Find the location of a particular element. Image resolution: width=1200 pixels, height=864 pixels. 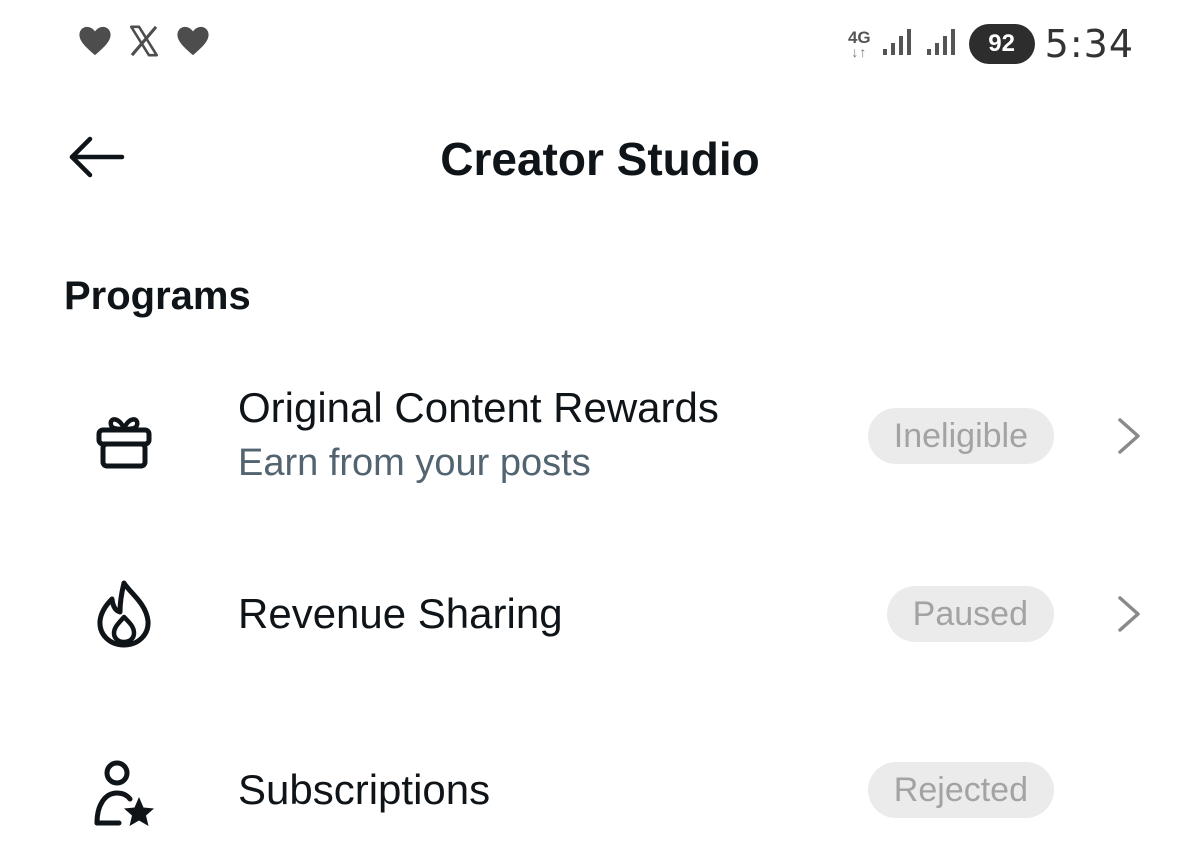

program-title: Subscriptions is located at coordinates (364, 789).